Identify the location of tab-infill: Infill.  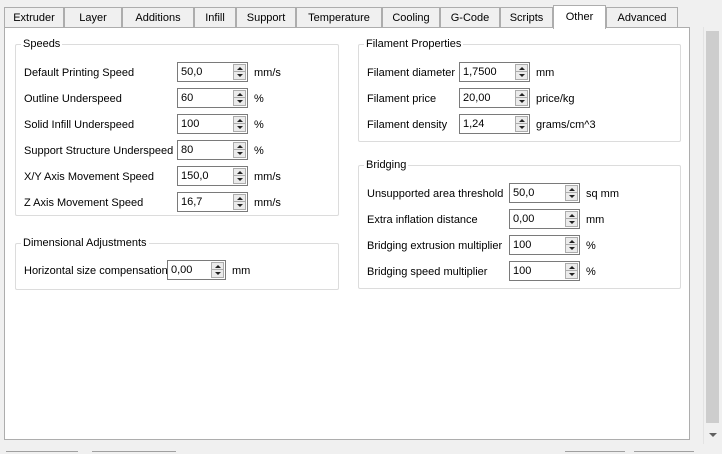
(215, 17).